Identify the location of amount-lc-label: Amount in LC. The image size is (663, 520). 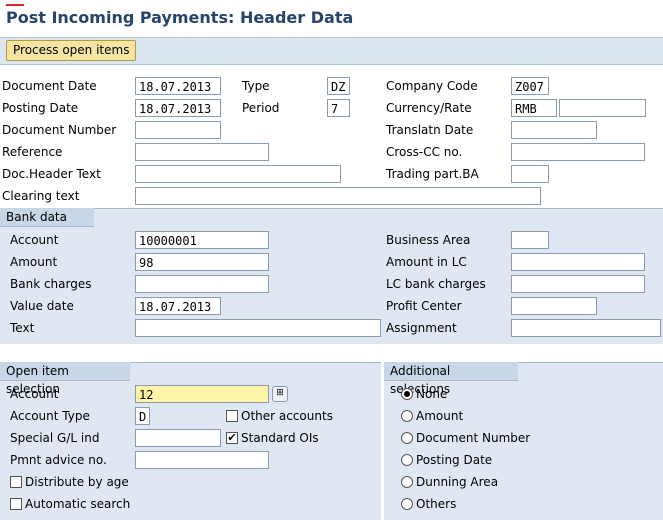
(426, 262).